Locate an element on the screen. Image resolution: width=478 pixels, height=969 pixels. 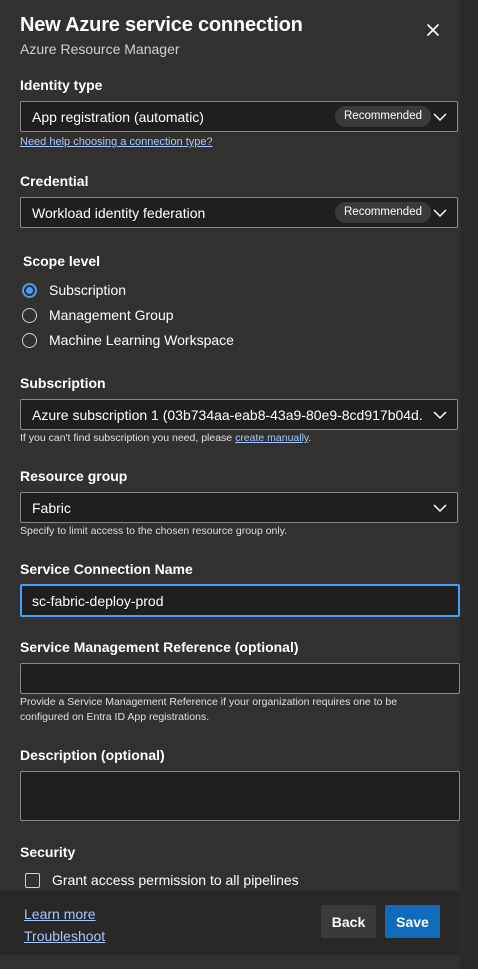
back-button: Back is located at coordinates (348, 921).